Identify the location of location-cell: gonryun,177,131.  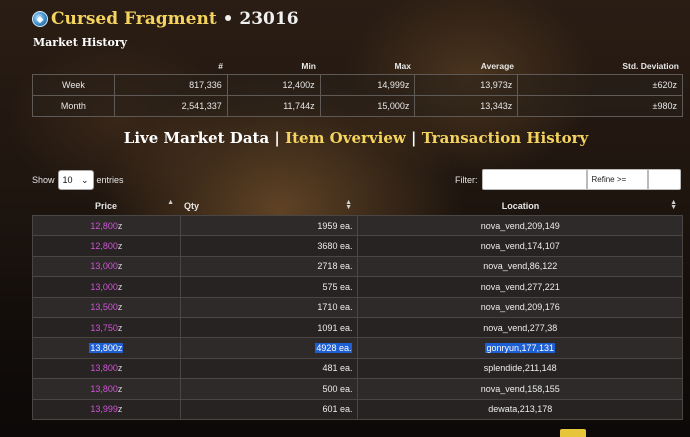
(520, 348).